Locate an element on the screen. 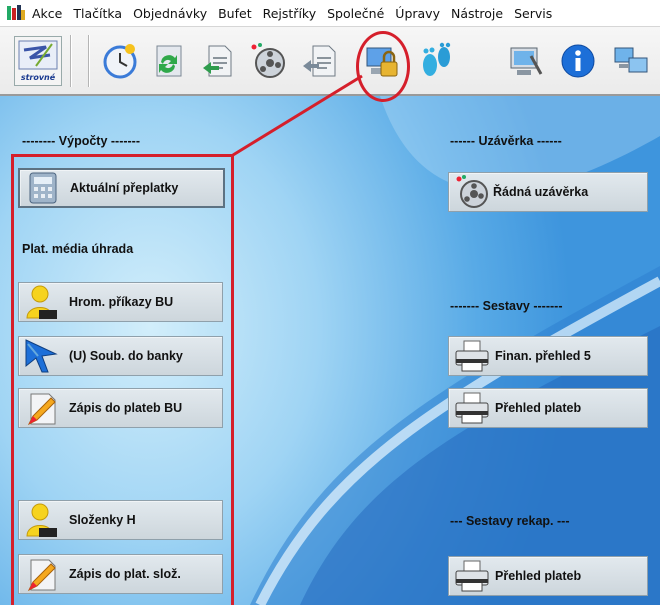 This screenshot has width=660, height=605. cursor-arrow-icon is located at coordinates (42, 356).